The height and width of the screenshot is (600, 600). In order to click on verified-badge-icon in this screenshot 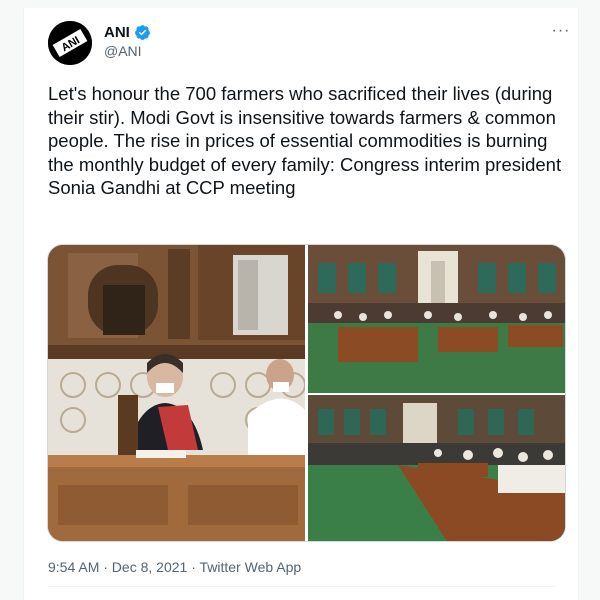, I will do `click(142, 32)`.